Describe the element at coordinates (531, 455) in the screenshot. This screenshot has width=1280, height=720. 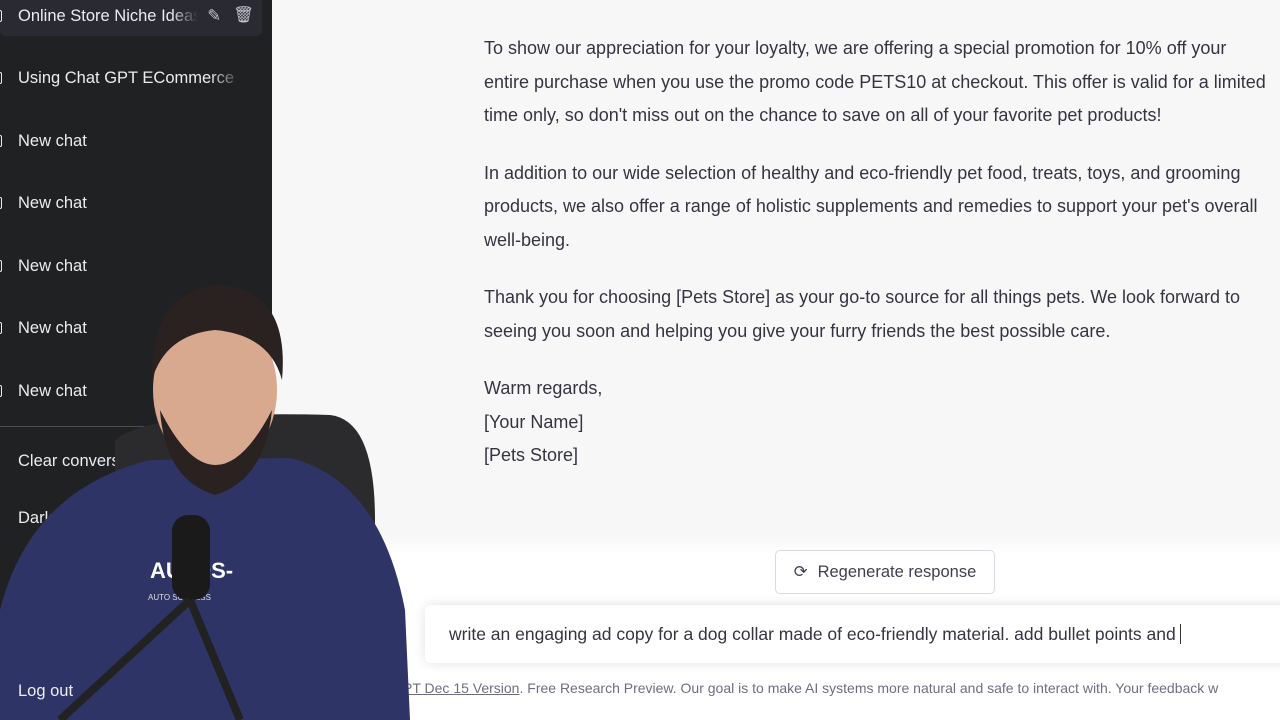
I see `signoff-line: [Pets Store]` at that location.